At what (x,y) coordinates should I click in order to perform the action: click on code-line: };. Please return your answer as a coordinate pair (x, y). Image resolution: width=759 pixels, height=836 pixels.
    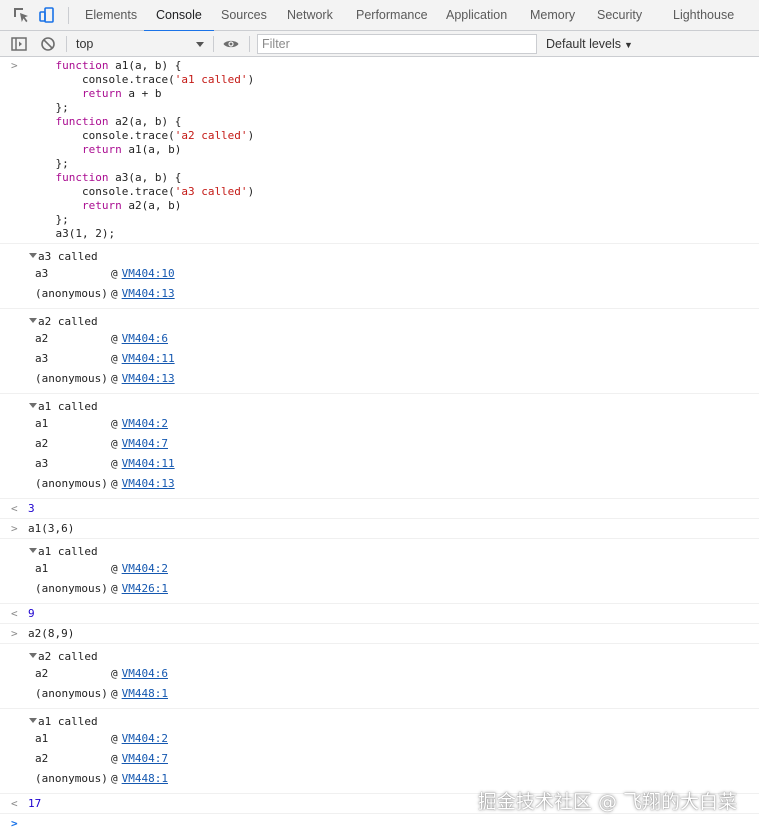
    Looking at the image, I should click on (49, 107).